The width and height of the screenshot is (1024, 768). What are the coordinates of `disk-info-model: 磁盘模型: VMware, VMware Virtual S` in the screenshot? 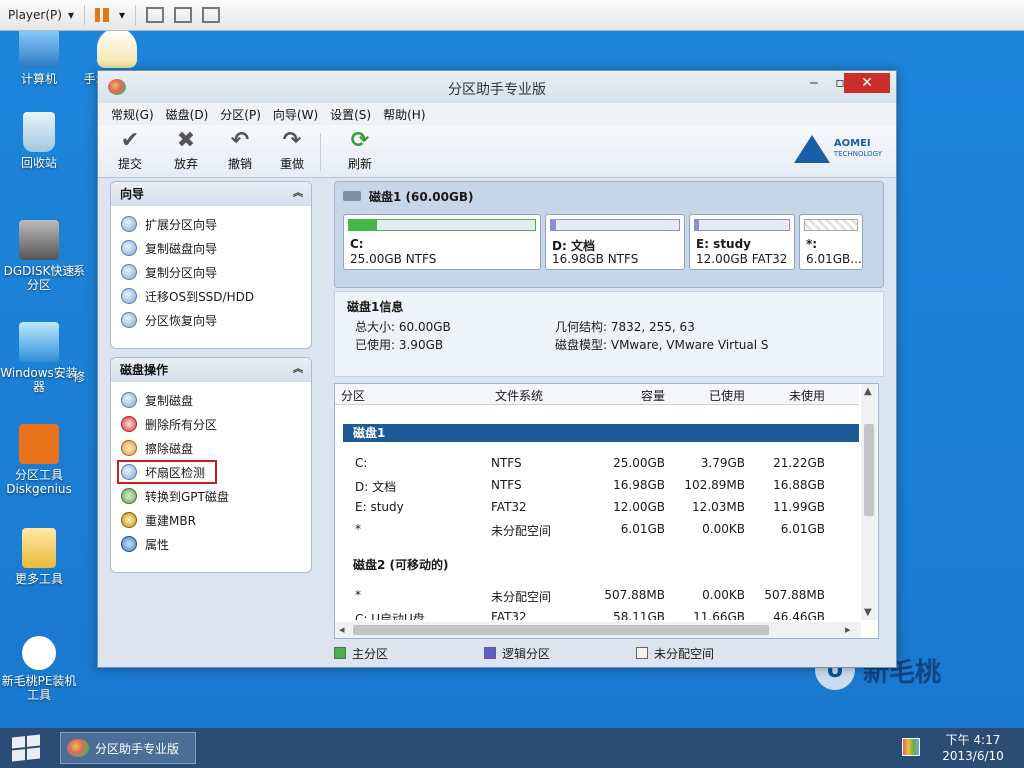 It's located at (662, 345).